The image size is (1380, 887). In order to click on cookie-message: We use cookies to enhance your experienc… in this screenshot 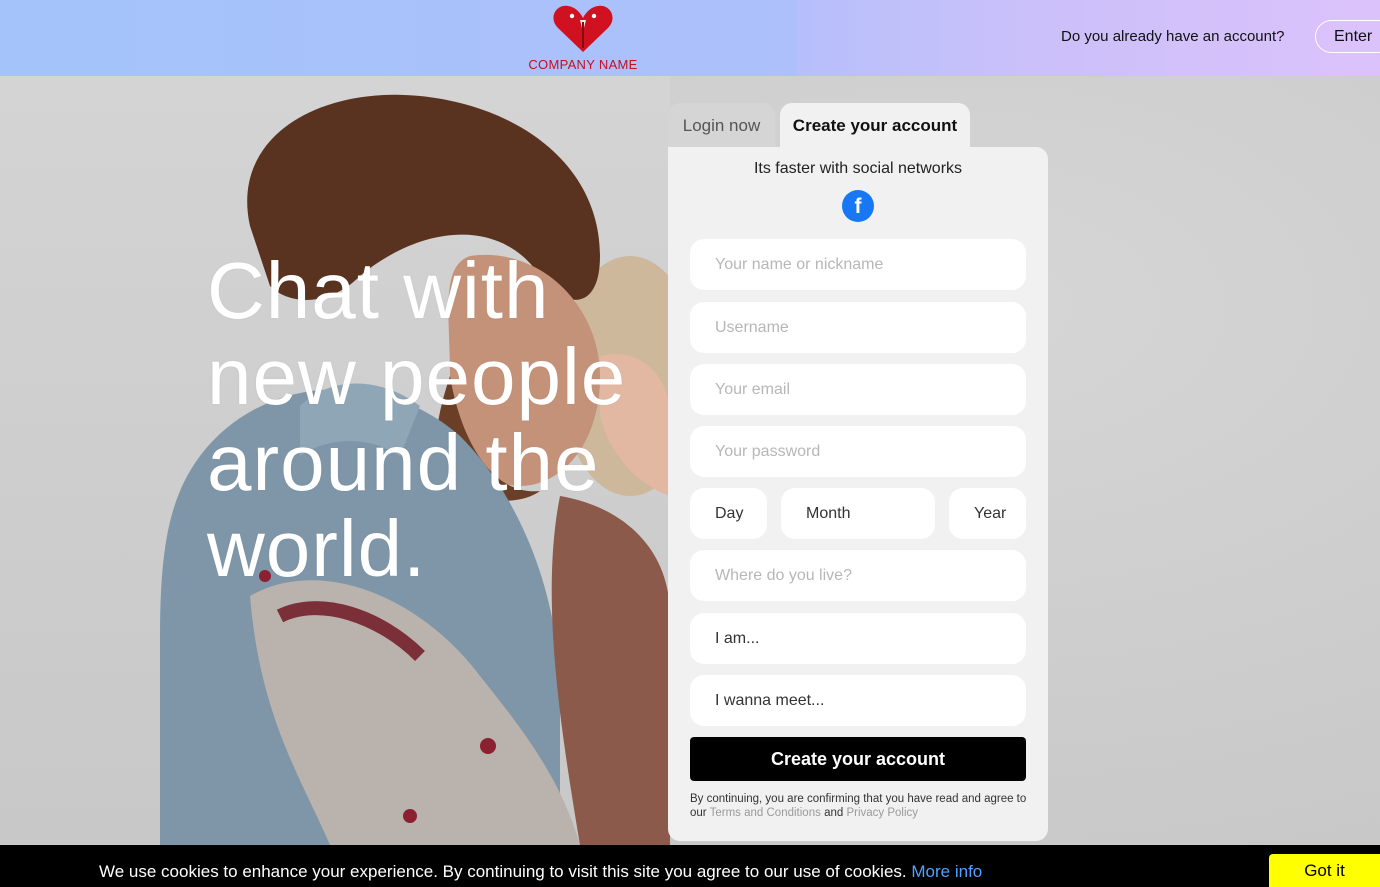, I will do `click(540, 872)`.